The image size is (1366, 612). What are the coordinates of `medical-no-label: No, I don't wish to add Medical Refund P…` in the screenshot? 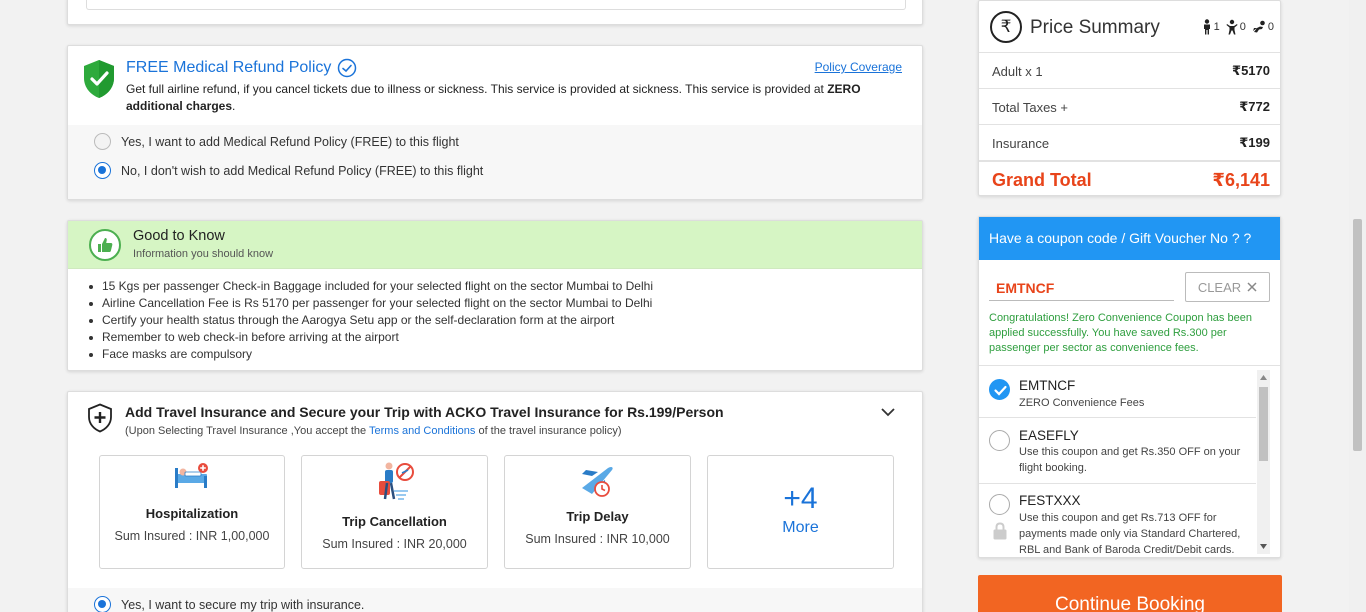 It's located at (302, 170).